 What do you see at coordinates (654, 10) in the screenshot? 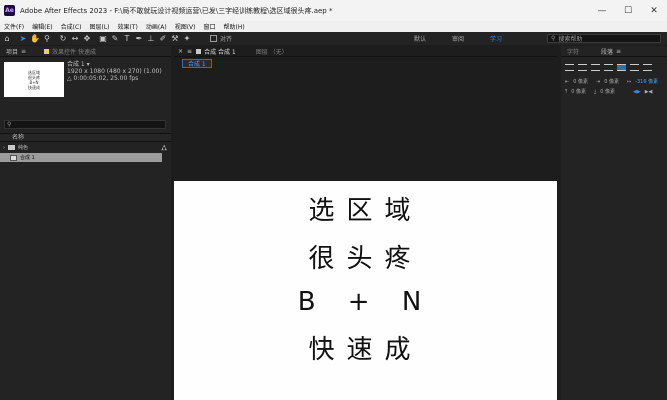
I see `close-button: ✕` at bounding box center [654, 10].